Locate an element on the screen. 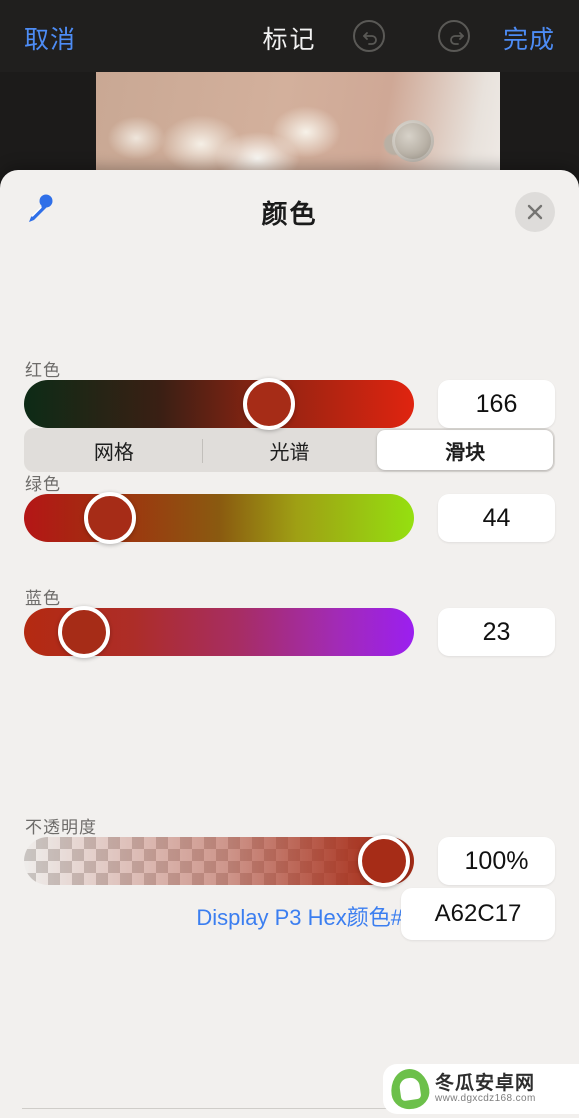 The image size is (579, 1118). watermark-text: 冬瓜安卓网 www.dgxcdz168.com is located at coordinates (485, 1088).